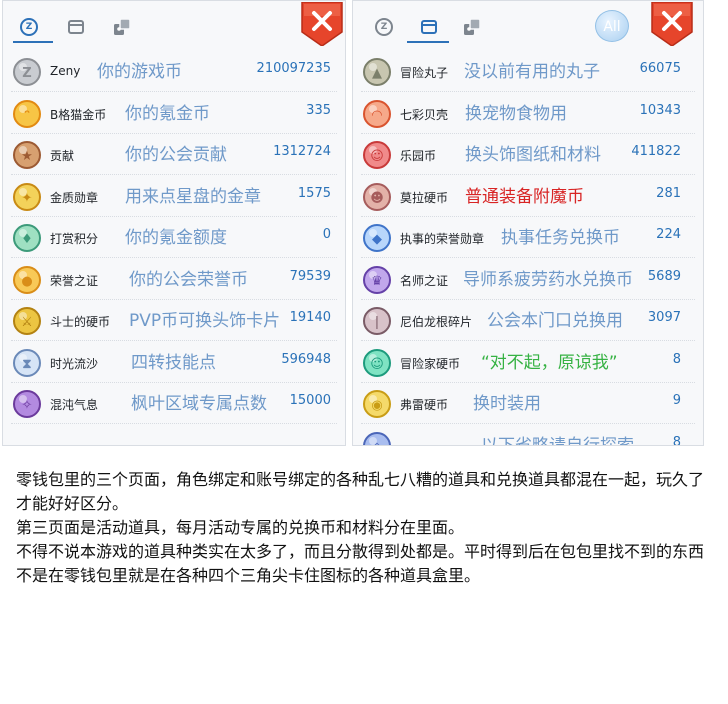 This screenshot has width=728, height=704. I want to click on annotation-note: 你的氪金额度, so click(176, 238).